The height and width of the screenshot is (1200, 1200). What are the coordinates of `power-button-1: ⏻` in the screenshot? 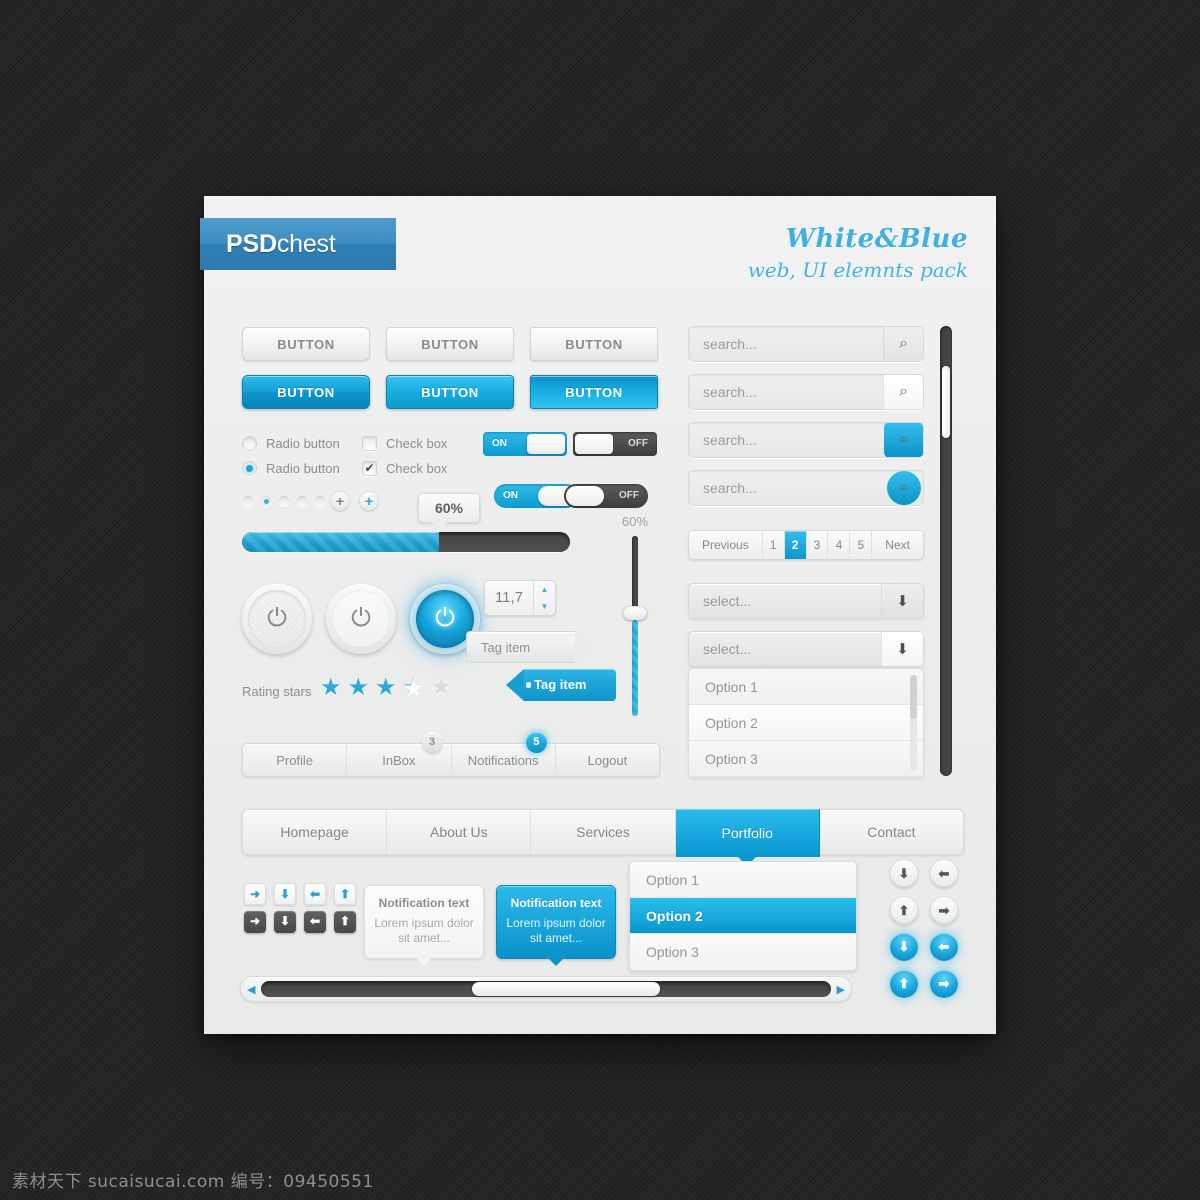 It's located at (277, 619).